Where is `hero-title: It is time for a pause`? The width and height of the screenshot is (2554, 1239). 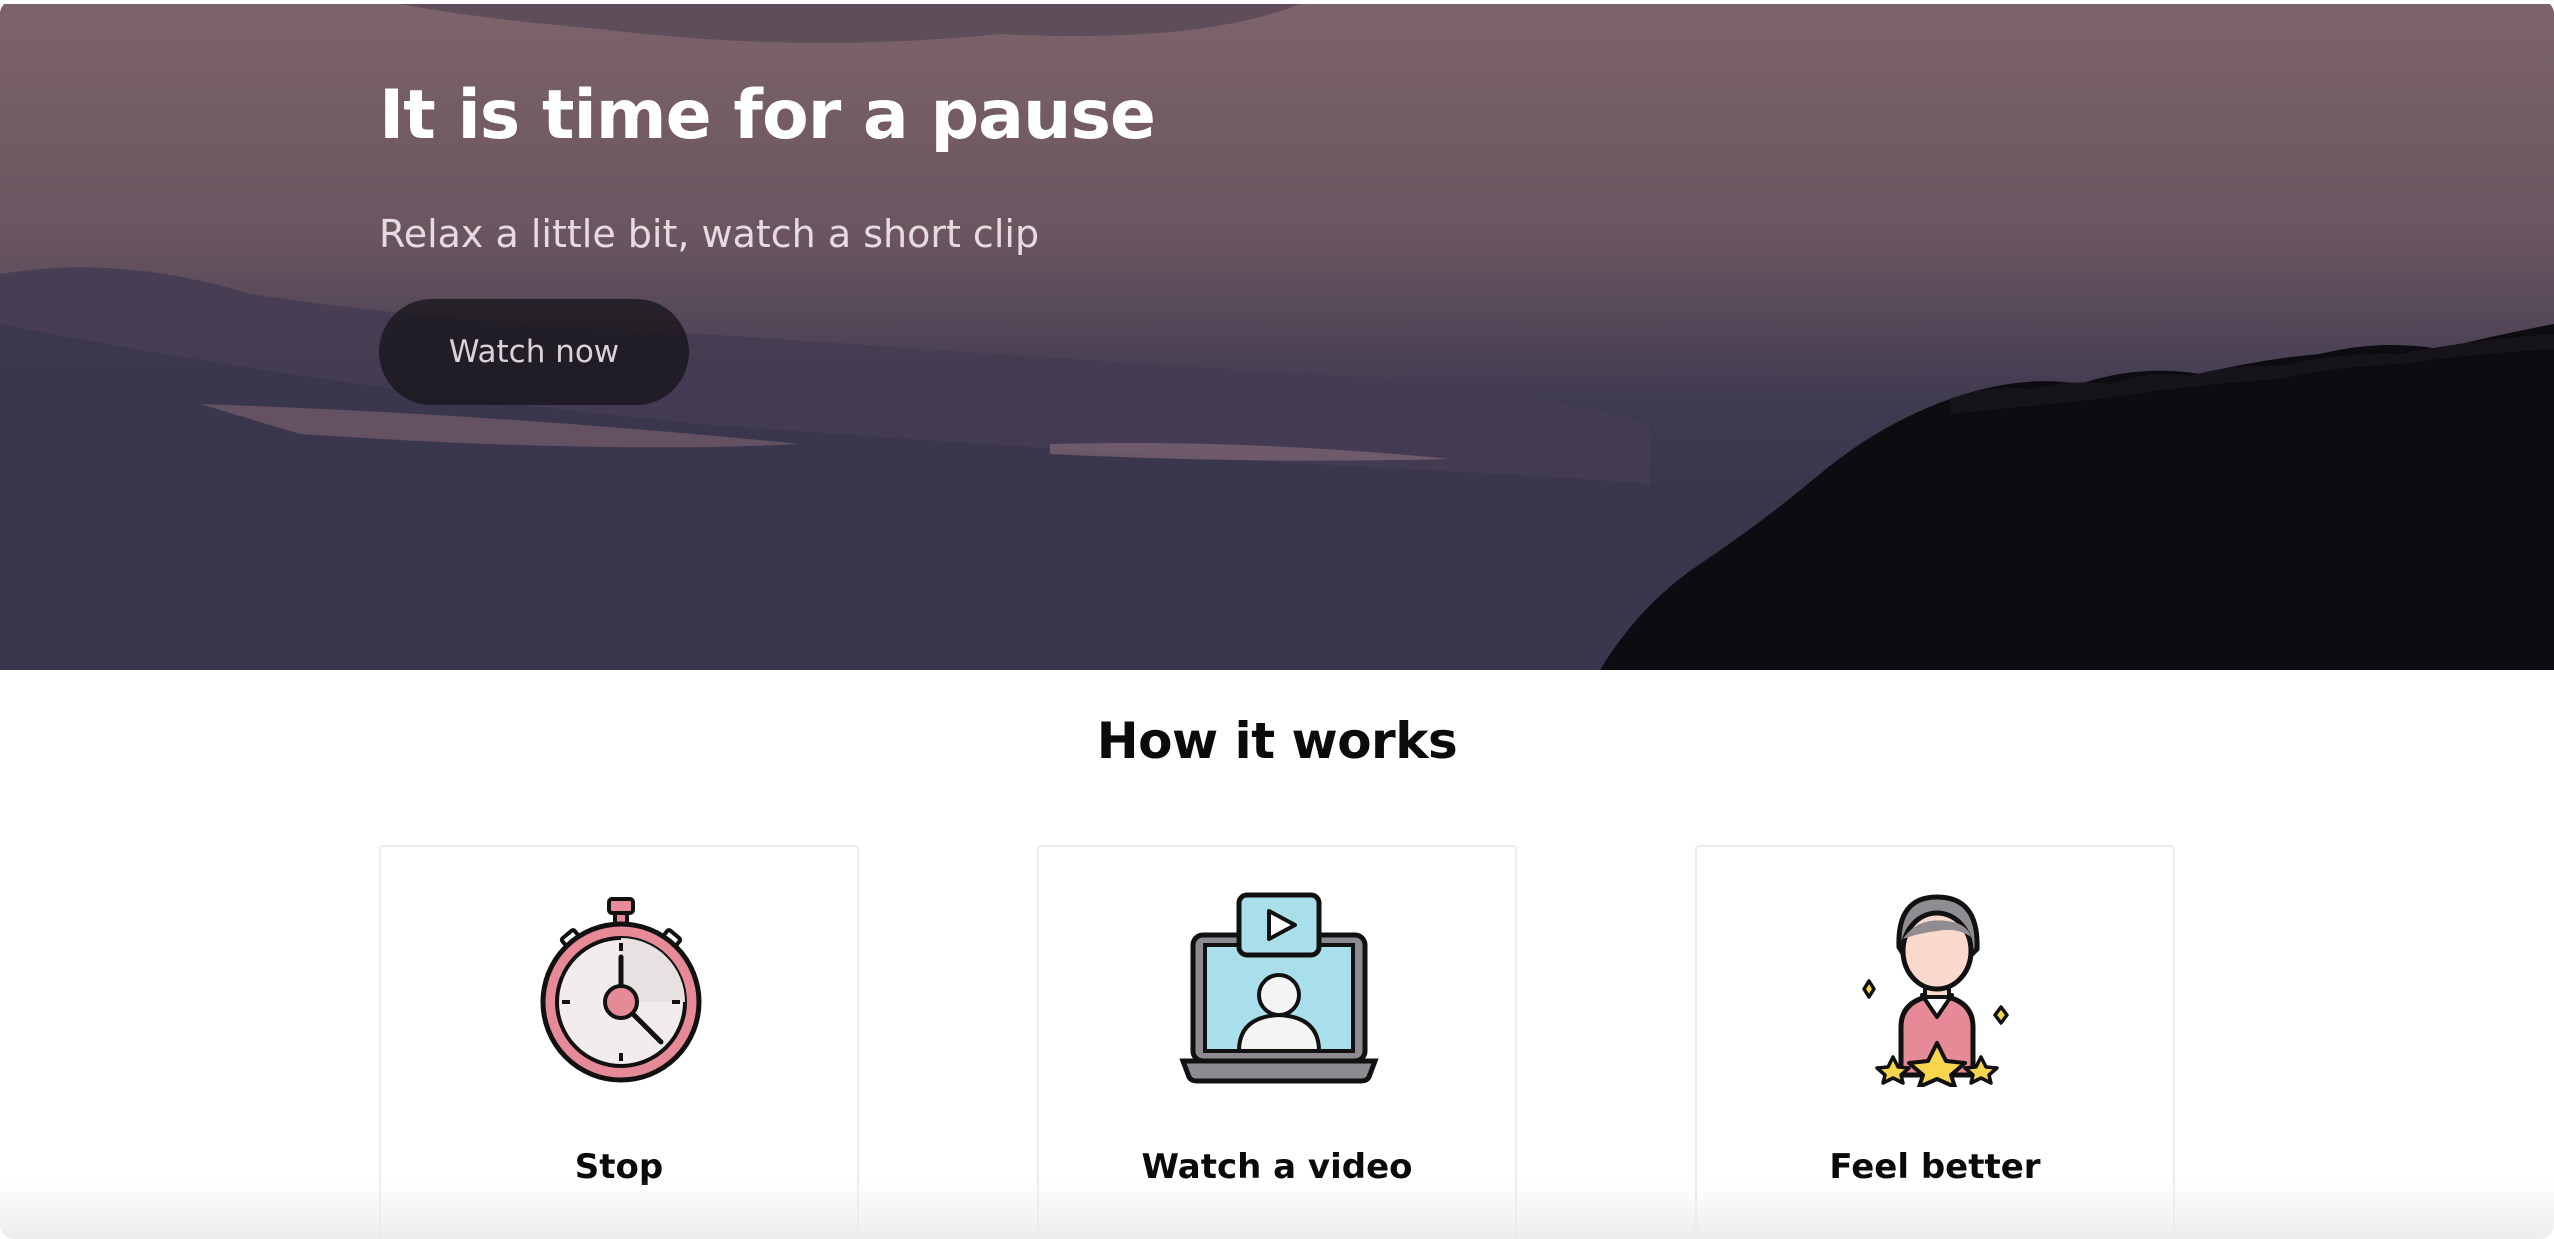
hero-title: It is time for a pause is located at coordinates (767, 115).